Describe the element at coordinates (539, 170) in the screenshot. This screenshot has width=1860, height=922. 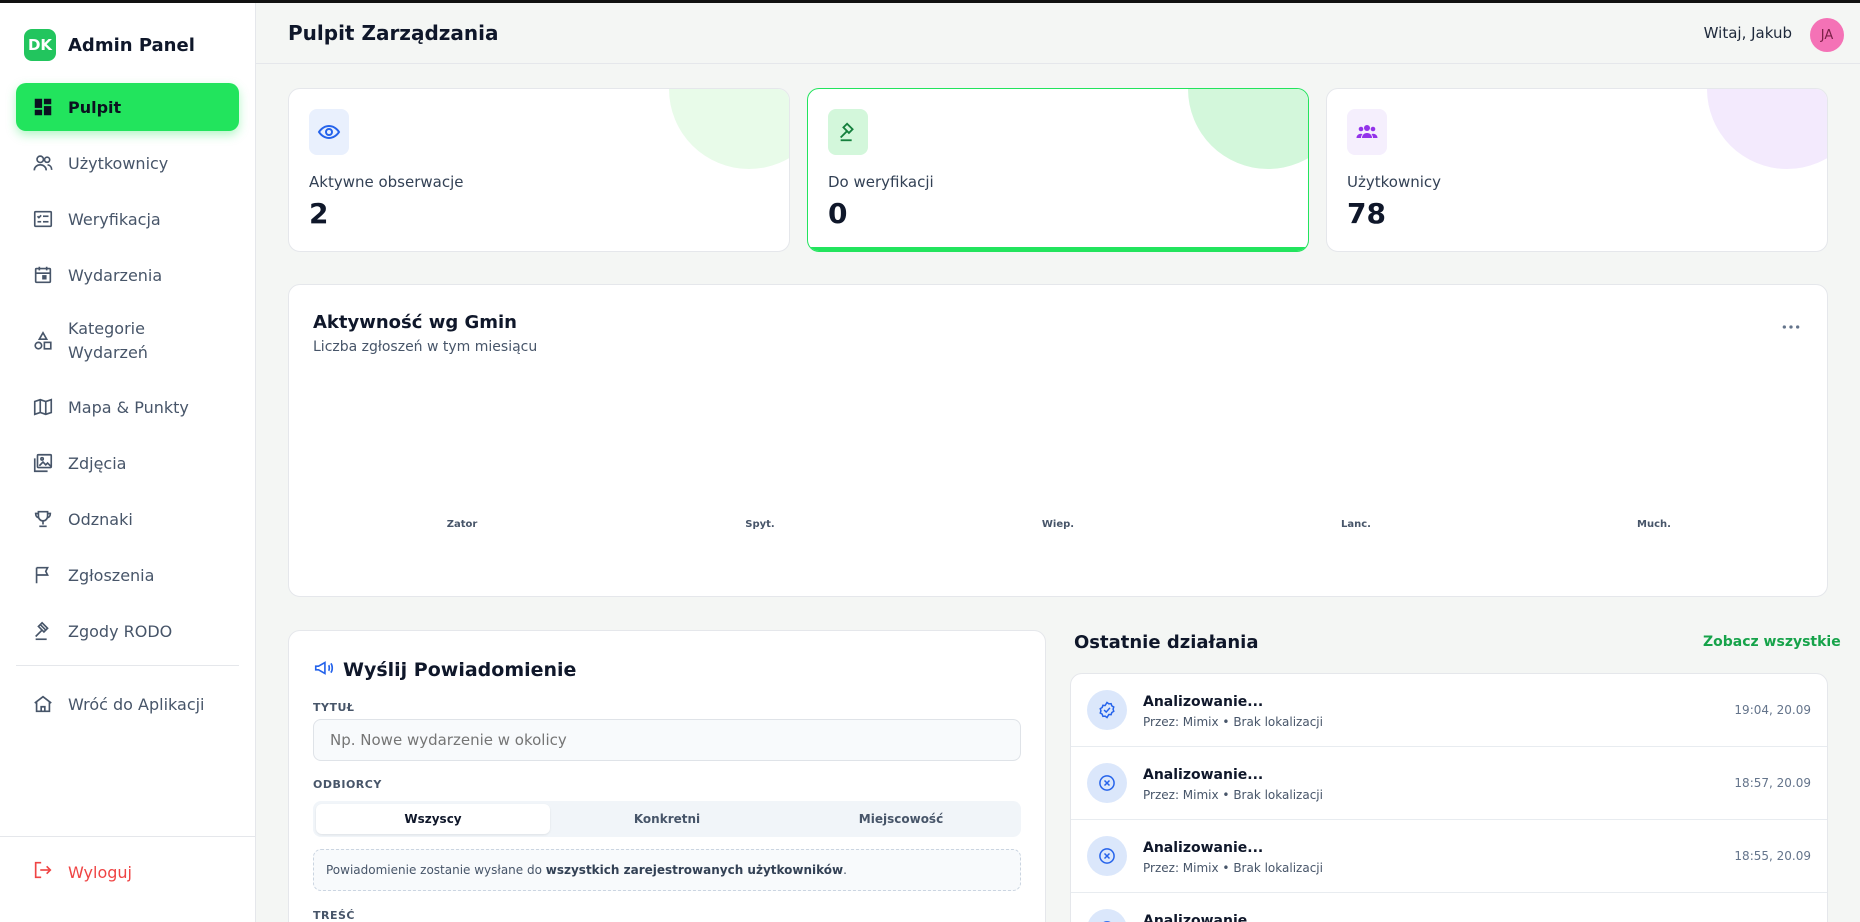
I see `stat-card-active-observations: Aktywne obserwacje 2` at that location.